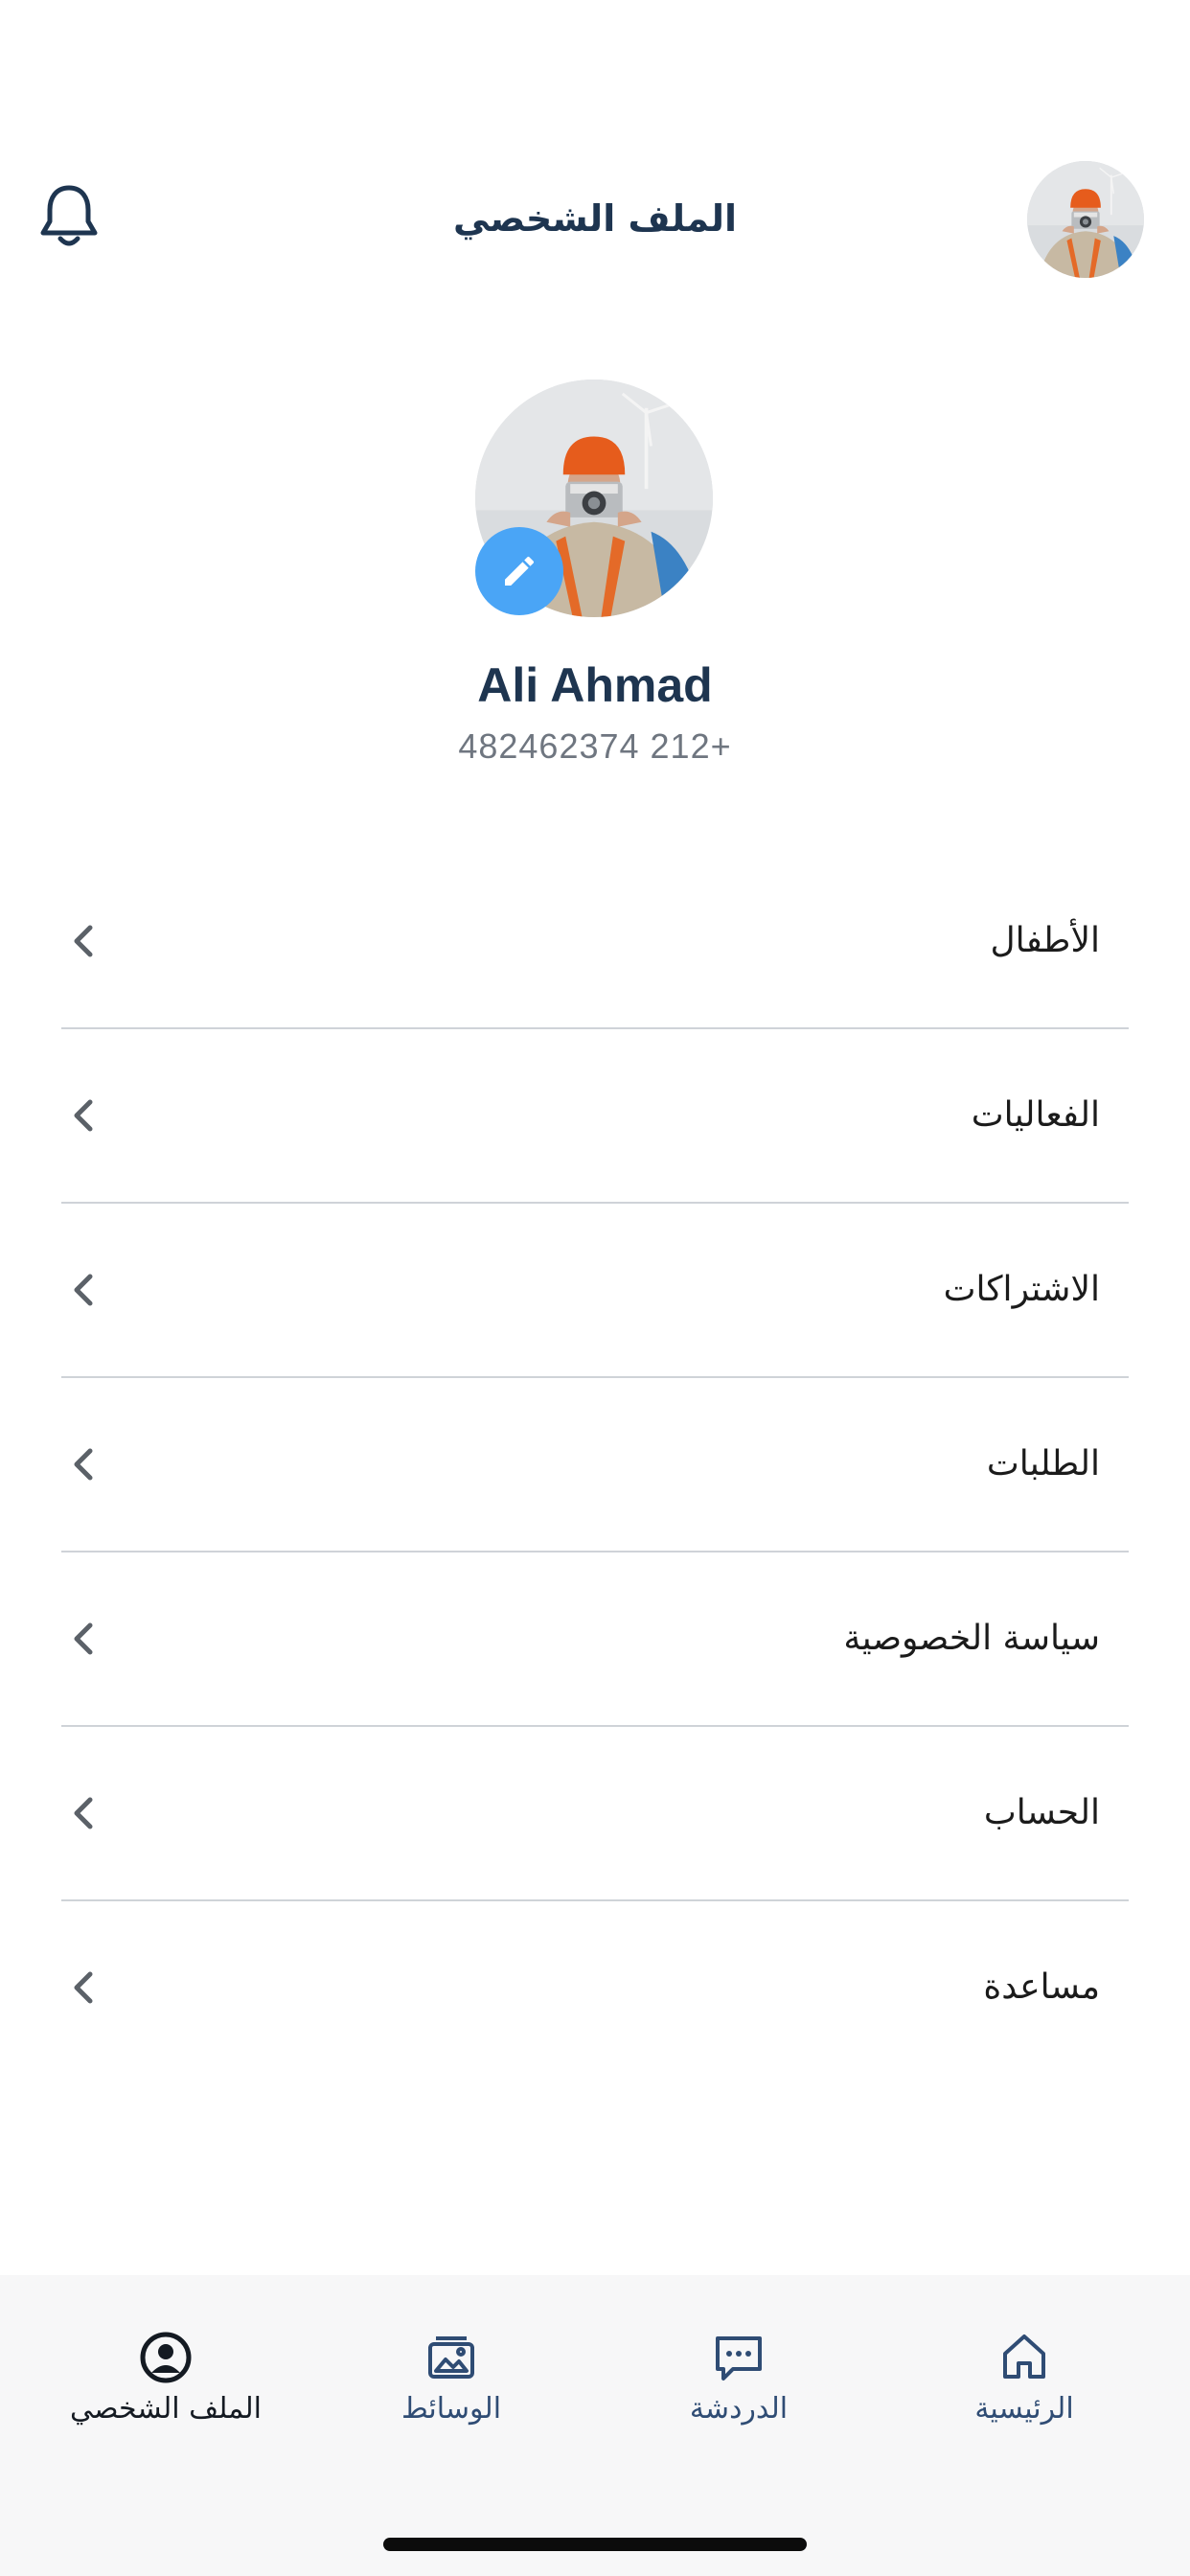 The height and width of the screenshot is (2576, 1190). I want to click on menu-item-label: الطلبات, so click(1043, 1464).